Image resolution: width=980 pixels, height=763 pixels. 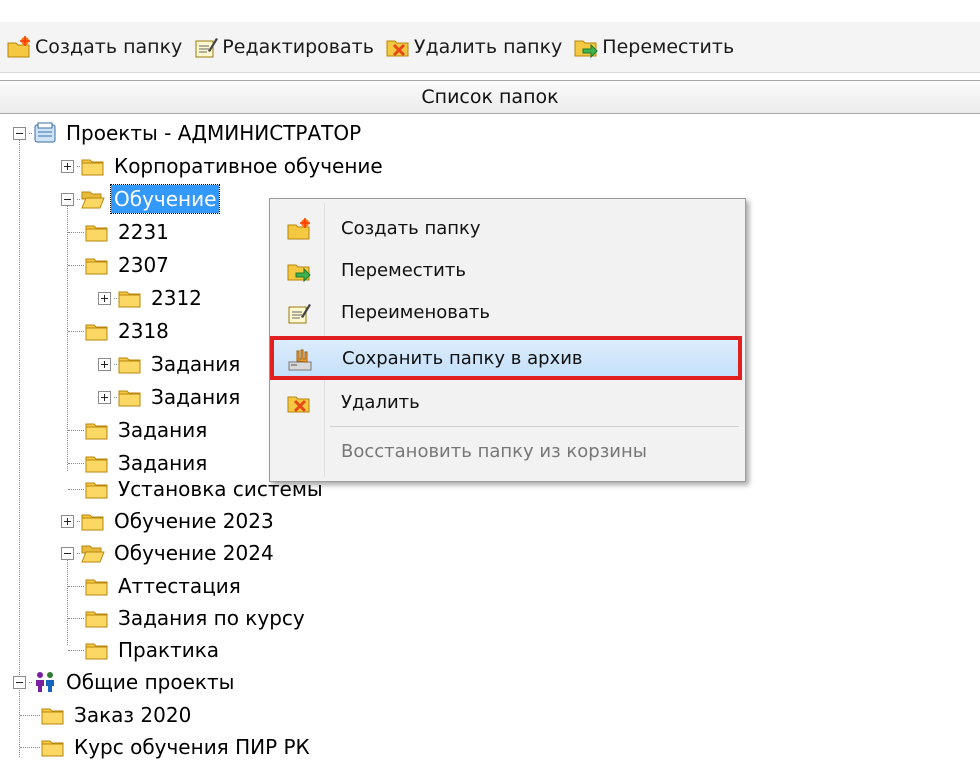 I want to click on tree-item-order-2020: Заказ 2020, so click(x=107, y=715).